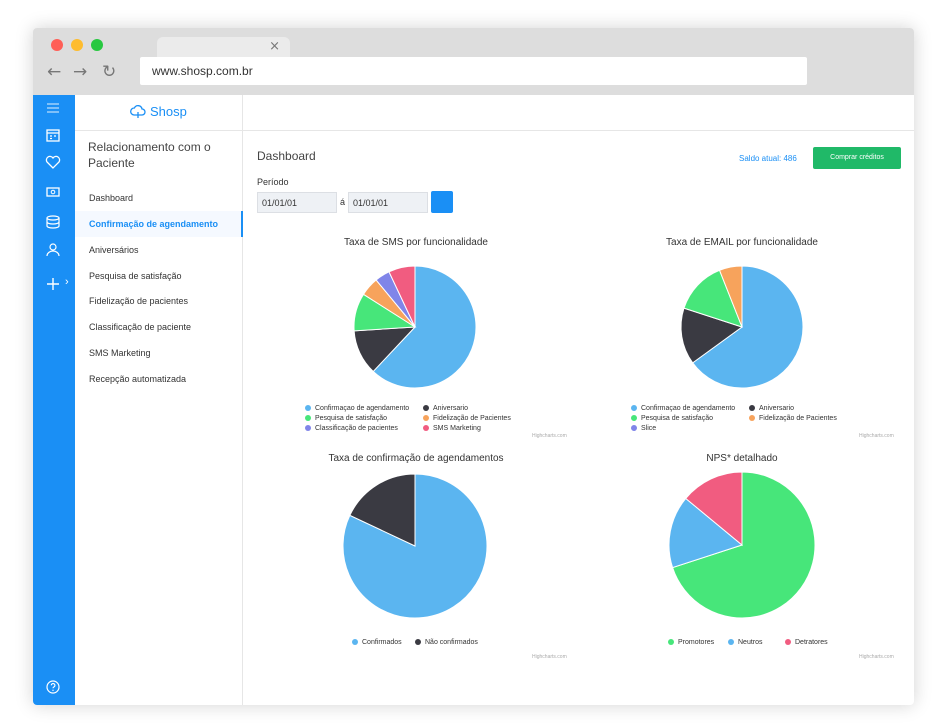 The image size is (942, 728). I want to click on icon-bar: ›, so click(54, 400).